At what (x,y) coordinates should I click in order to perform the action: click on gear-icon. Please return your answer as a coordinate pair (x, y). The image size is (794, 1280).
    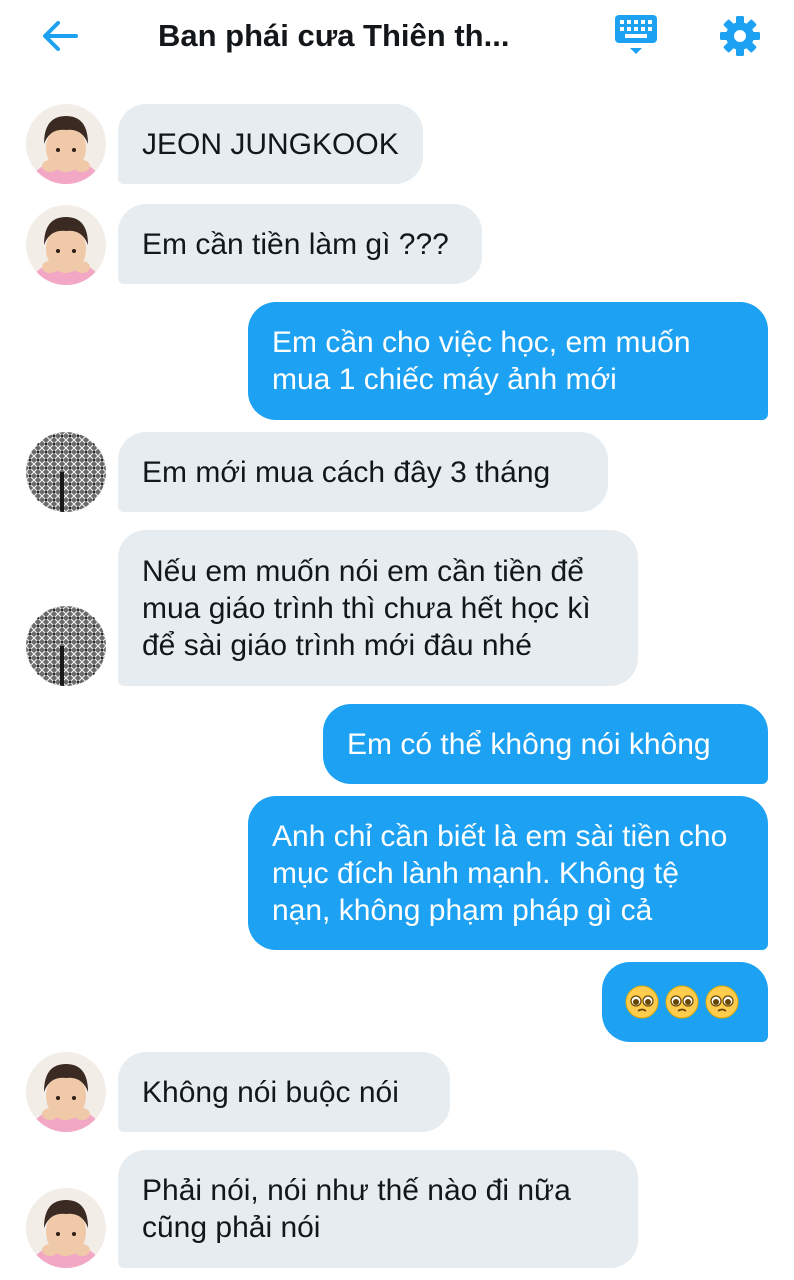
    Looking at the image, I should click on (740, 36).